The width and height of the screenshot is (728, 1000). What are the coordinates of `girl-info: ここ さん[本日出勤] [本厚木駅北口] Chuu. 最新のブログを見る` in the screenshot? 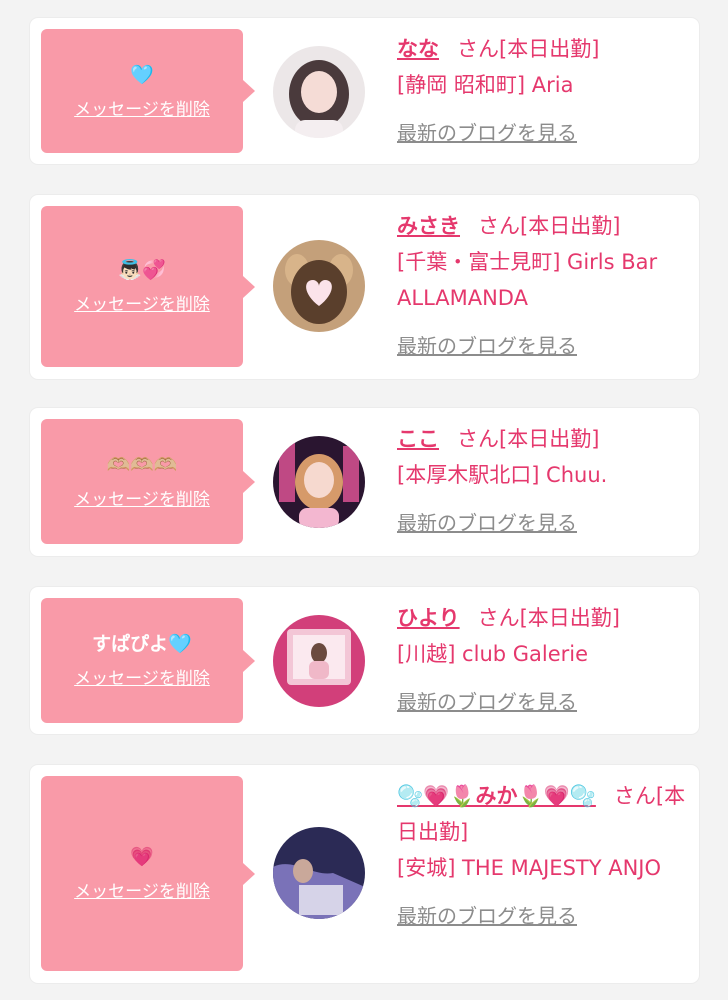 It's located at (542, 481).